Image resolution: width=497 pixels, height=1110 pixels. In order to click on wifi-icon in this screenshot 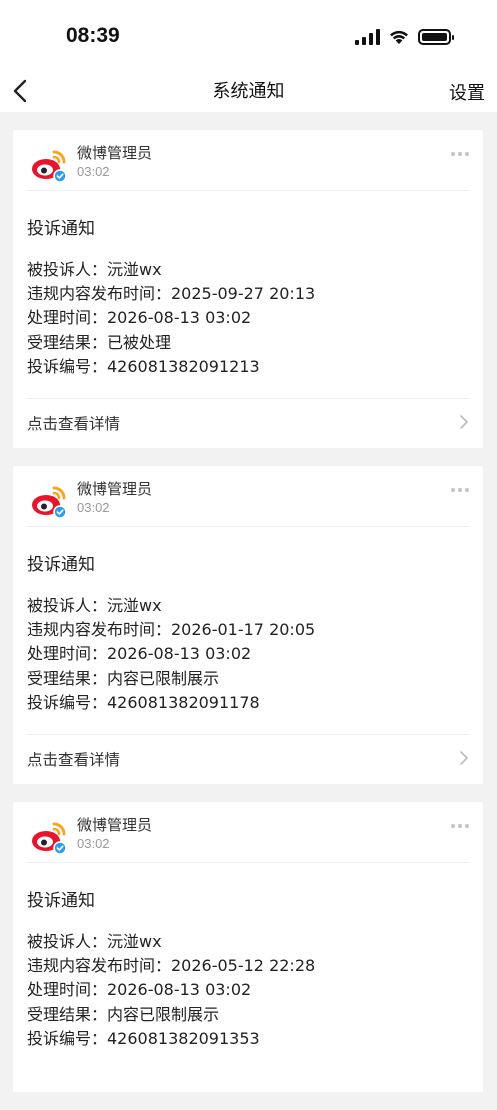, I will do `click(399, 37)`.